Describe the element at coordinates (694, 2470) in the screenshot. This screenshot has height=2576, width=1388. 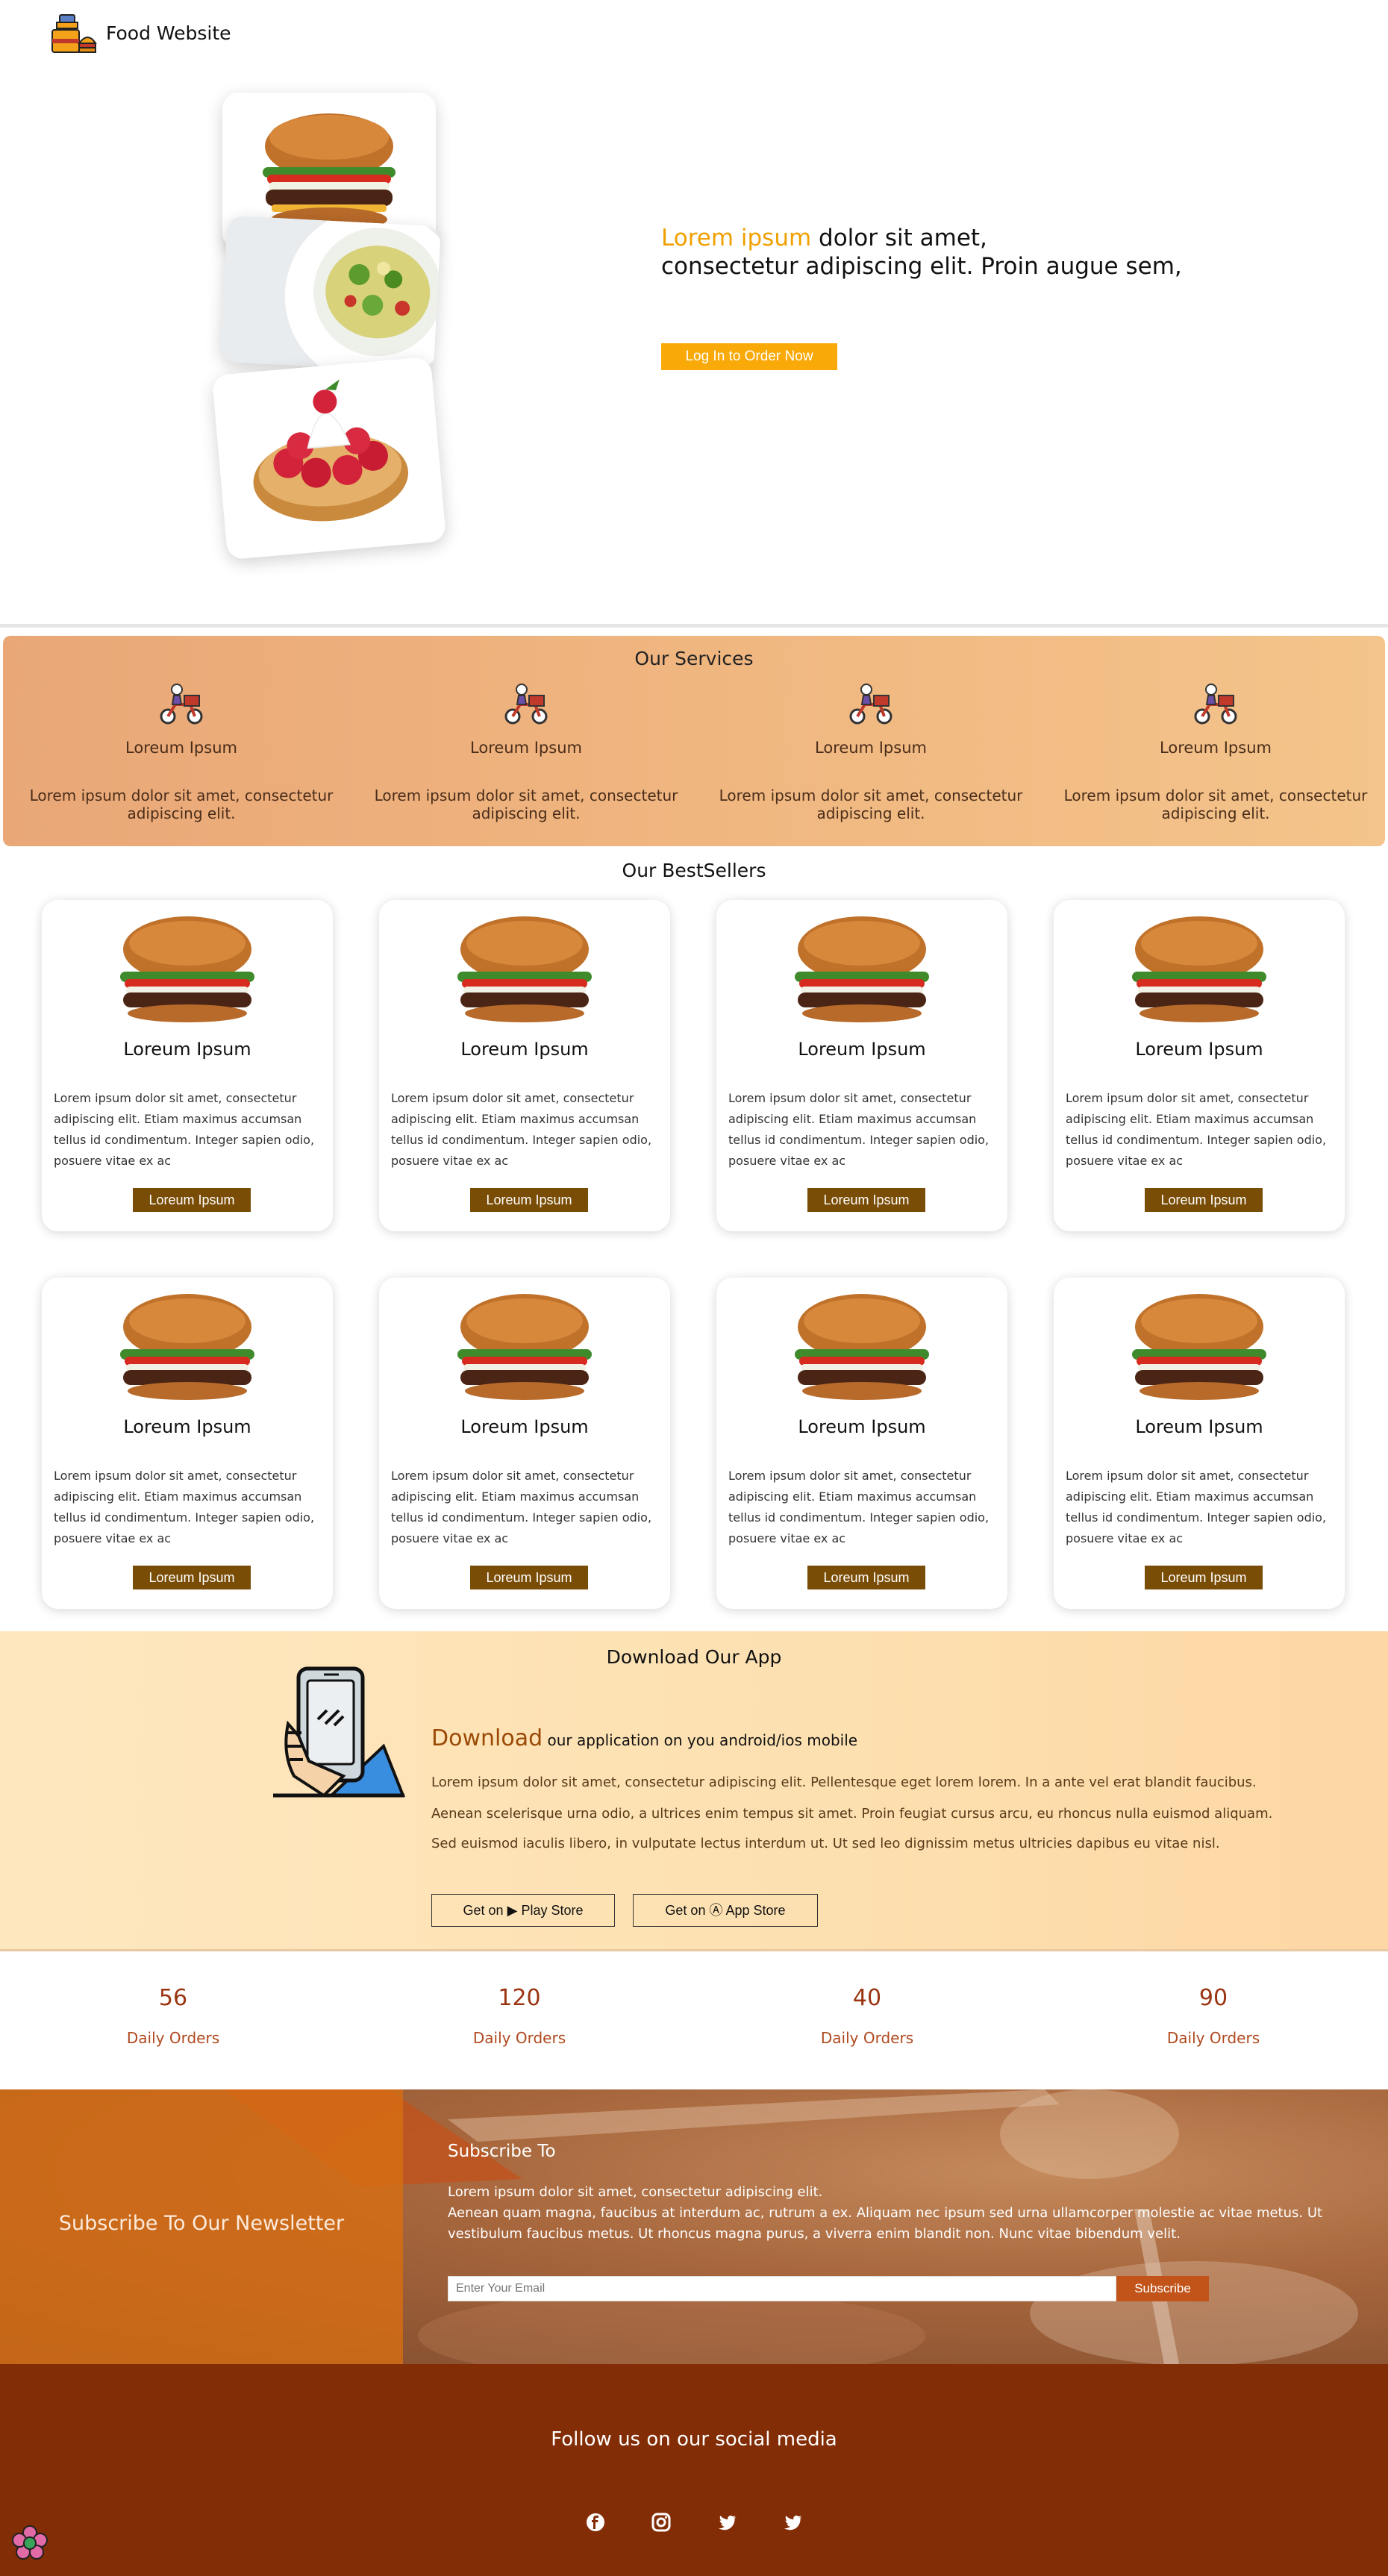
I see `footer: Follow us on our social media` at that location.